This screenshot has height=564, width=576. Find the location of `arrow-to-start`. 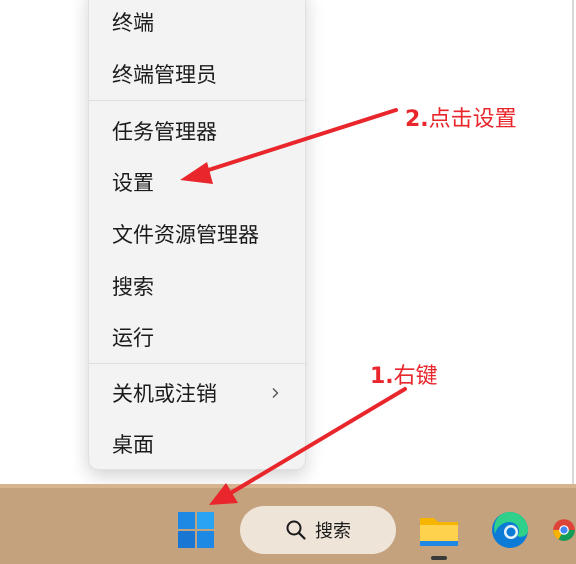

arrow-to-start is located at coordinates (314, 443).